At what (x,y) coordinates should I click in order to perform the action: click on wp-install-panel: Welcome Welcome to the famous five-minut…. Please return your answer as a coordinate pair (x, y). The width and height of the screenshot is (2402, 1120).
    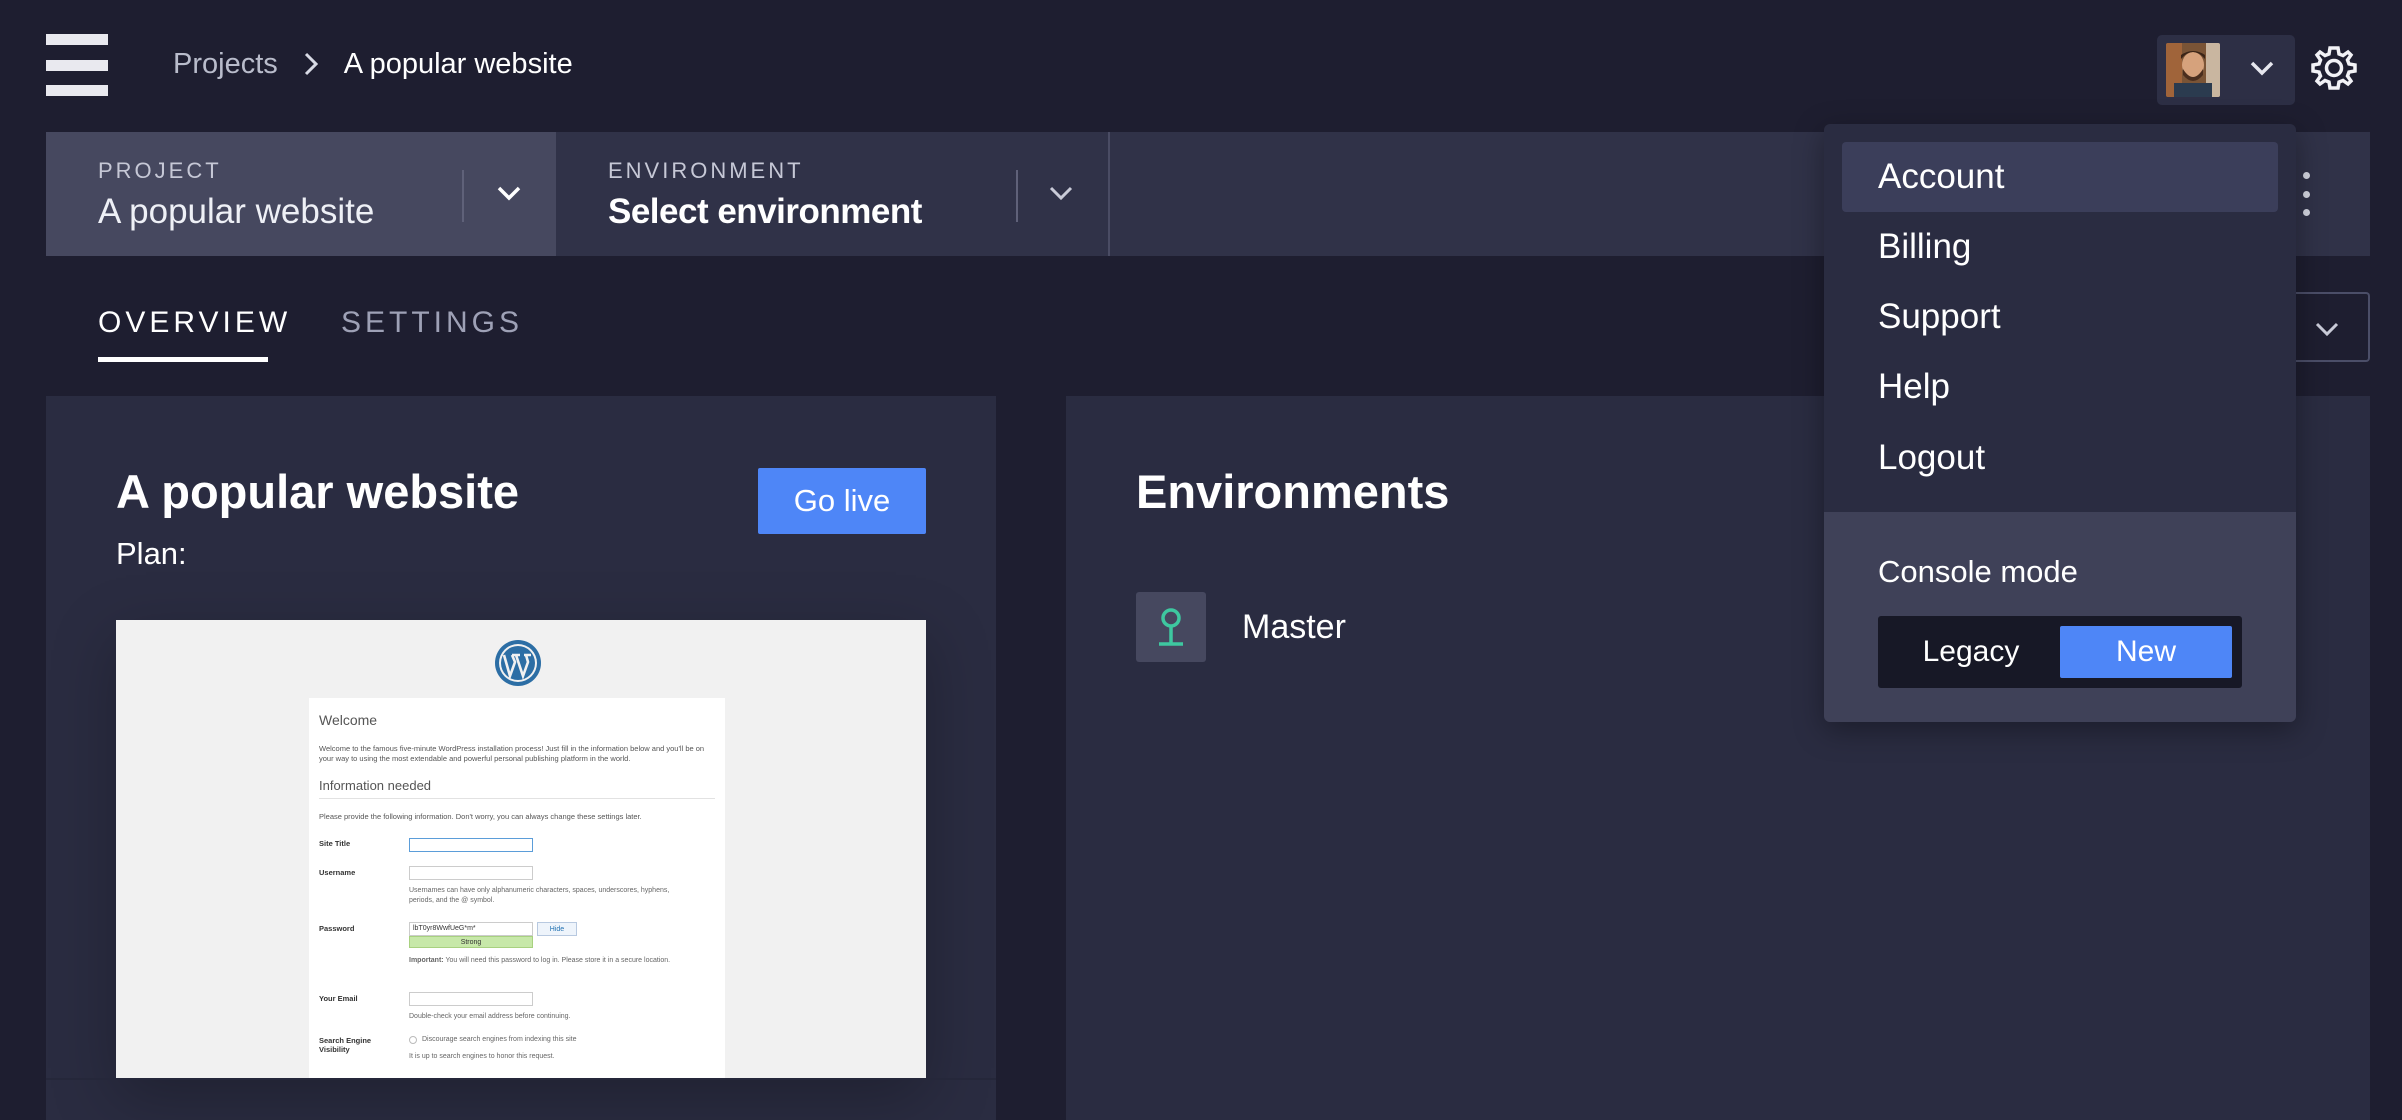
    Looking at the image, I should click on (517, 888).